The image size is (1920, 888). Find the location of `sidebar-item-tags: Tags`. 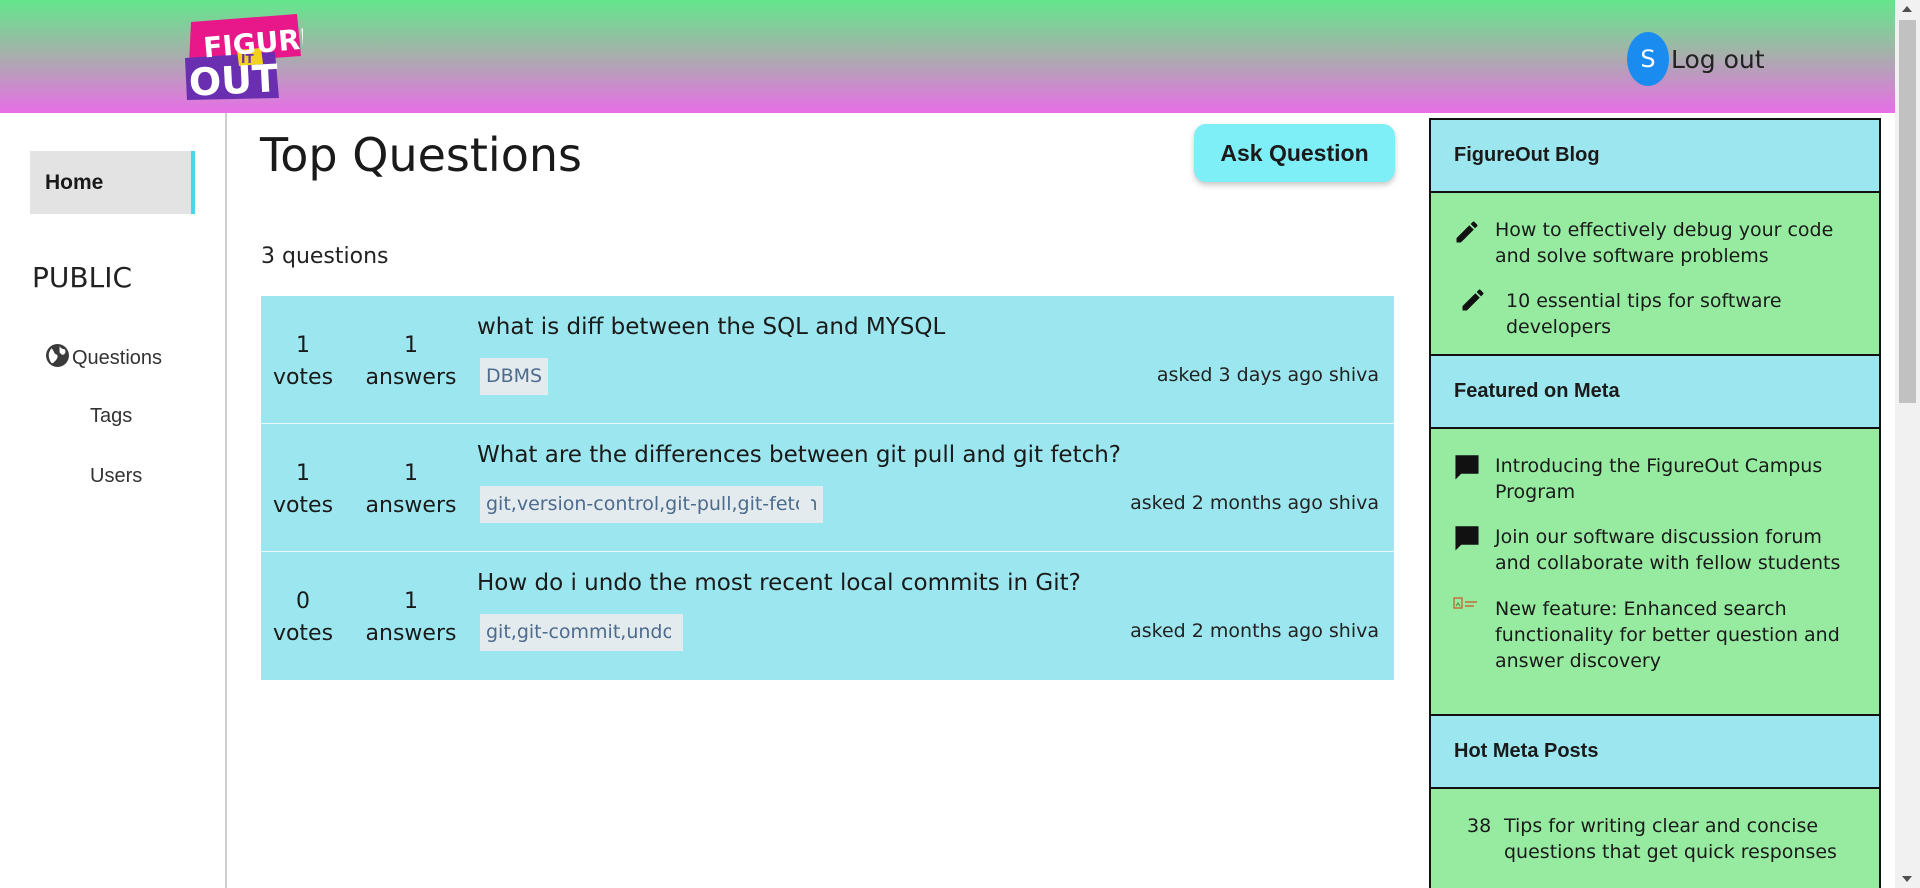

sidebar-item-tags: Tags is located at coordinates (111, 416).